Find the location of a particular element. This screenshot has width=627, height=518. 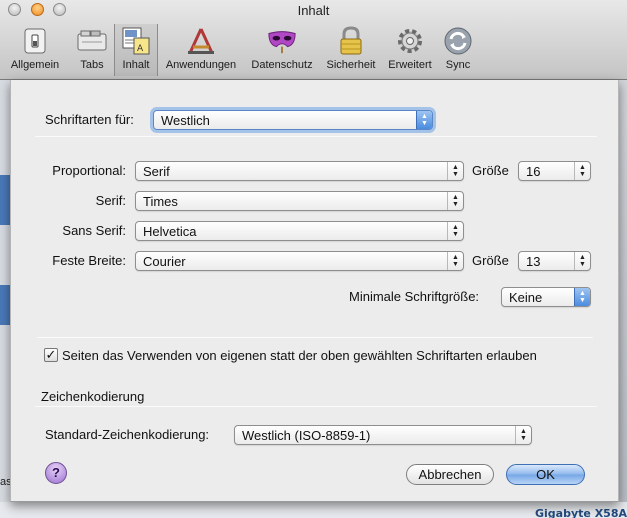

proportional-size-popup: 16 ▲ ▼ is located at coordinates (554, 171).